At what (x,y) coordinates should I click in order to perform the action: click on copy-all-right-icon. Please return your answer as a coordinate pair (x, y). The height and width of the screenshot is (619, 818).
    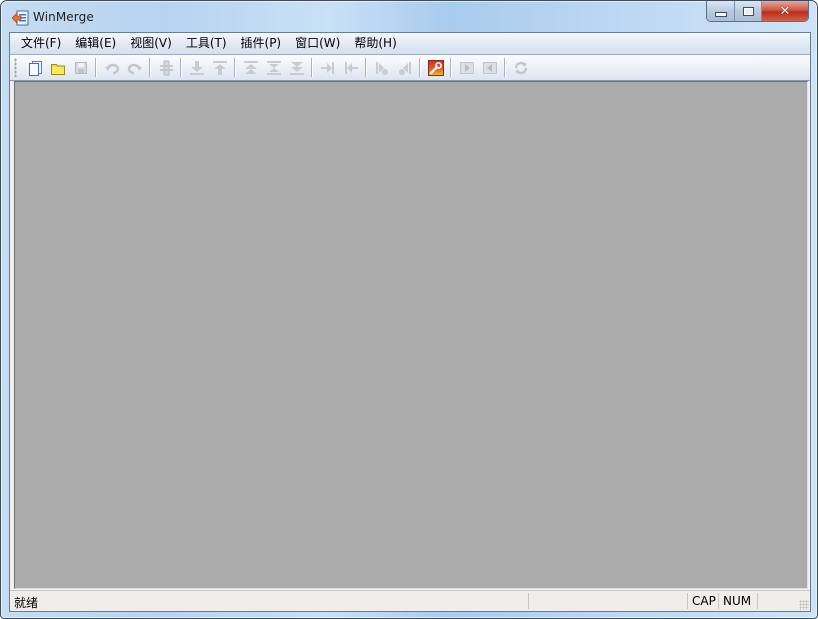
    Looking at the image, I should click on (466, 67).